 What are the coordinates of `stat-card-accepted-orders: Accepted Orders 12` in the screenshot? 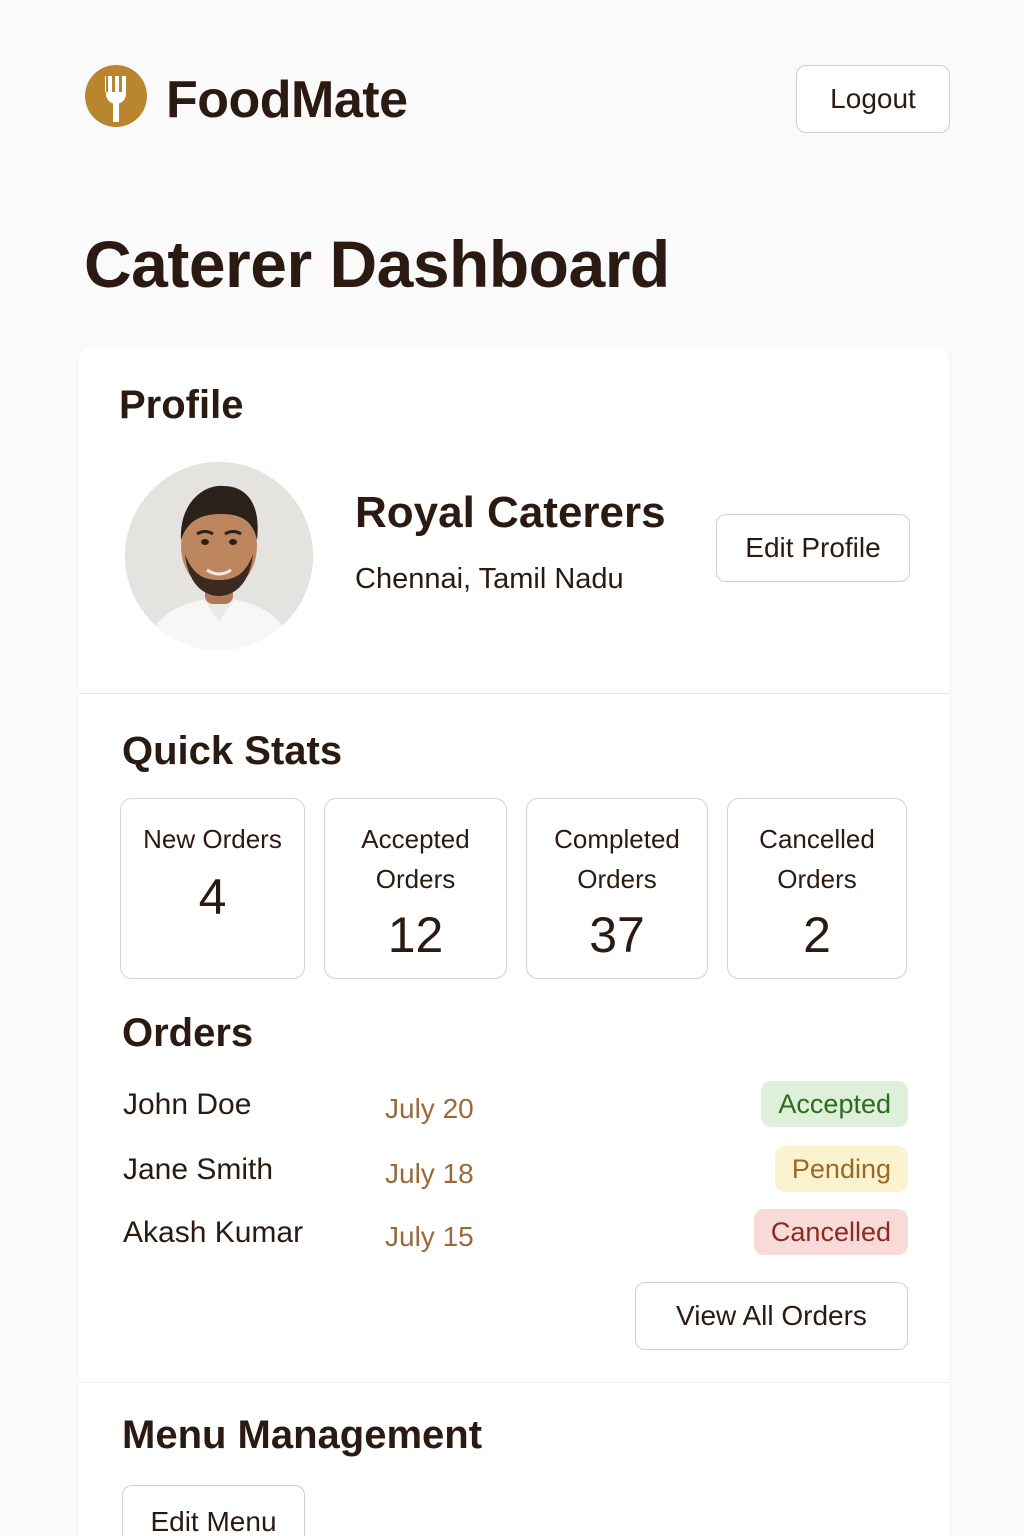 It's located at (415, 888).